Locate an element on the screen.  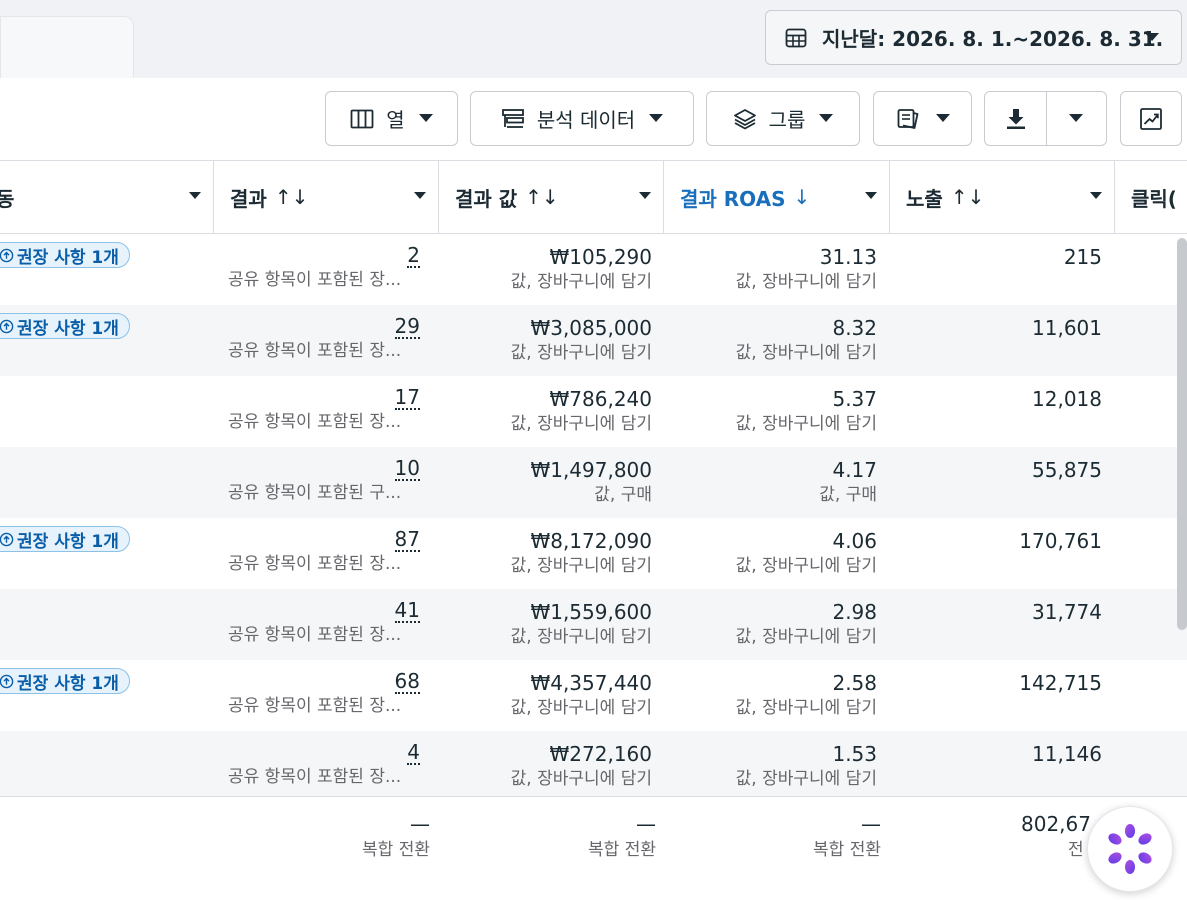
trend-chart-icon is located at coordinates (1151, 118).